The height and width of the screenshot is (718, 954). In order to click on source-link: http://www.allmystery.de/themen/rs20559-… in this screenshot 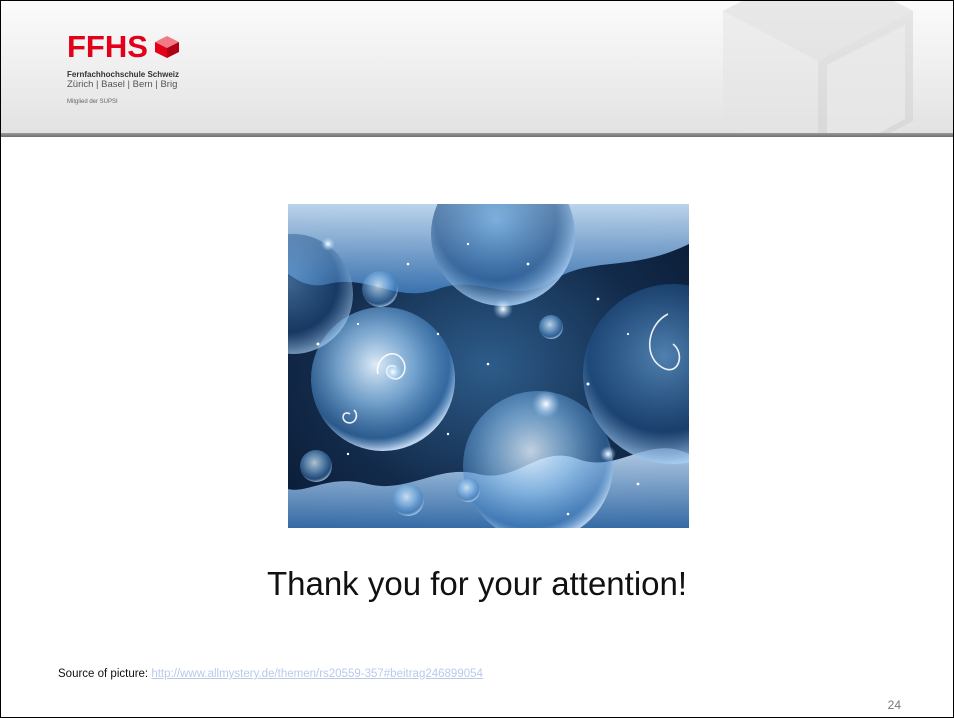, I will do `click(317, 674)`.